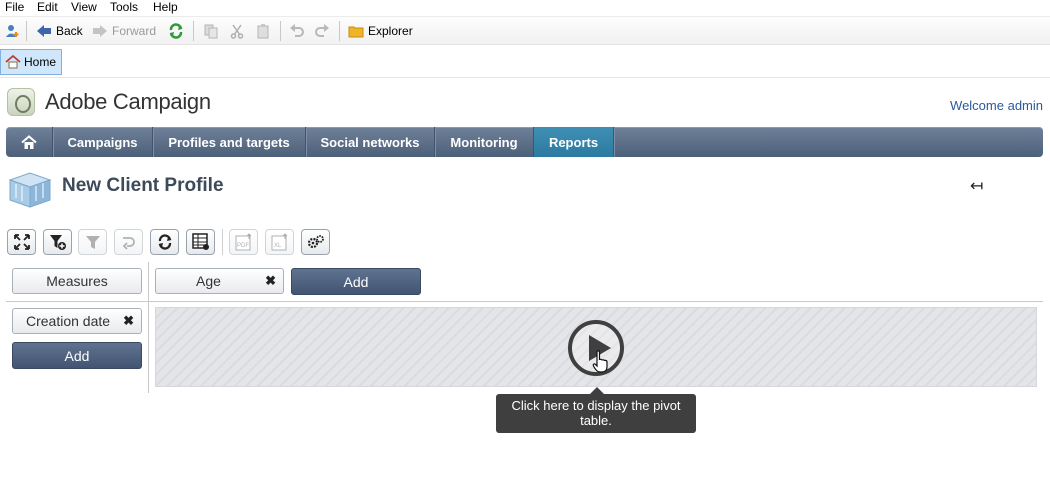 This screenshot has height=498, width=1050. I want to click on redo-icon, so click(322, 30).